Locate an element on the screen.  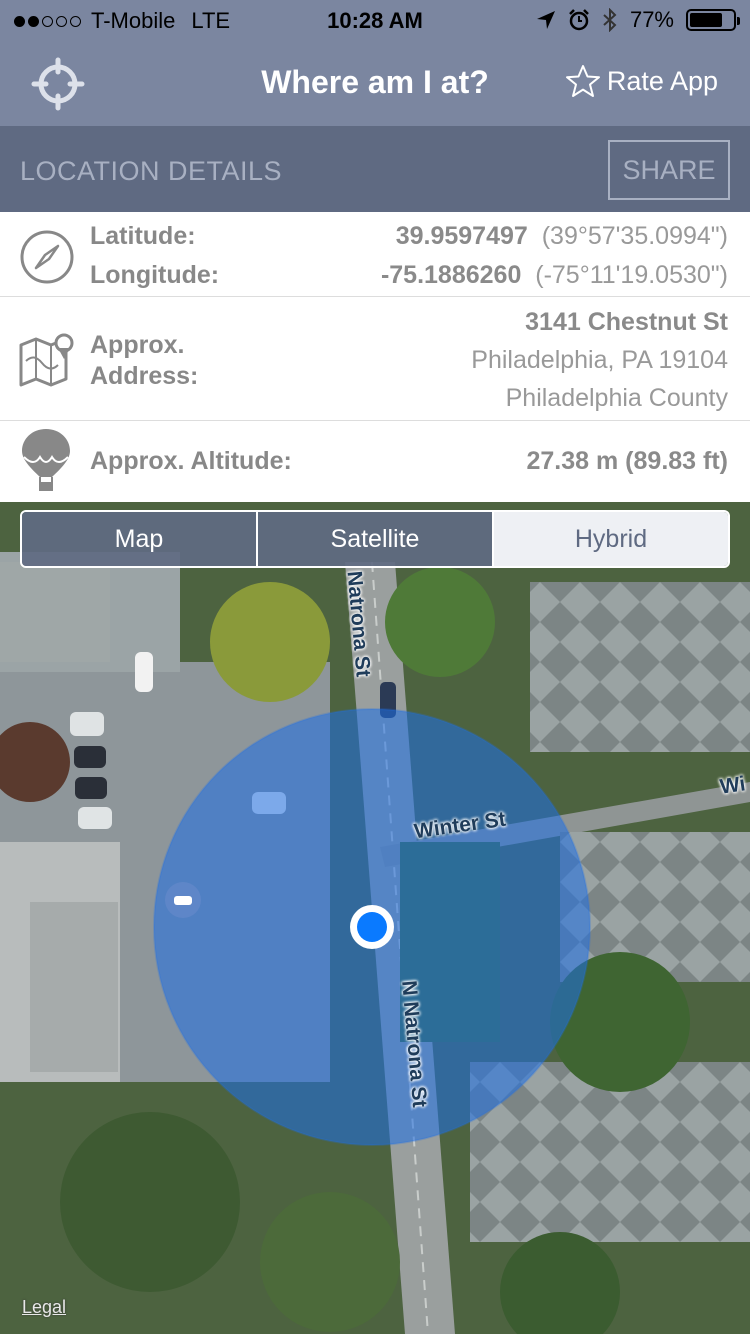
status-bar: T-Mobile LTE 10:28 AM 77% is located at coordinates (375, 20).